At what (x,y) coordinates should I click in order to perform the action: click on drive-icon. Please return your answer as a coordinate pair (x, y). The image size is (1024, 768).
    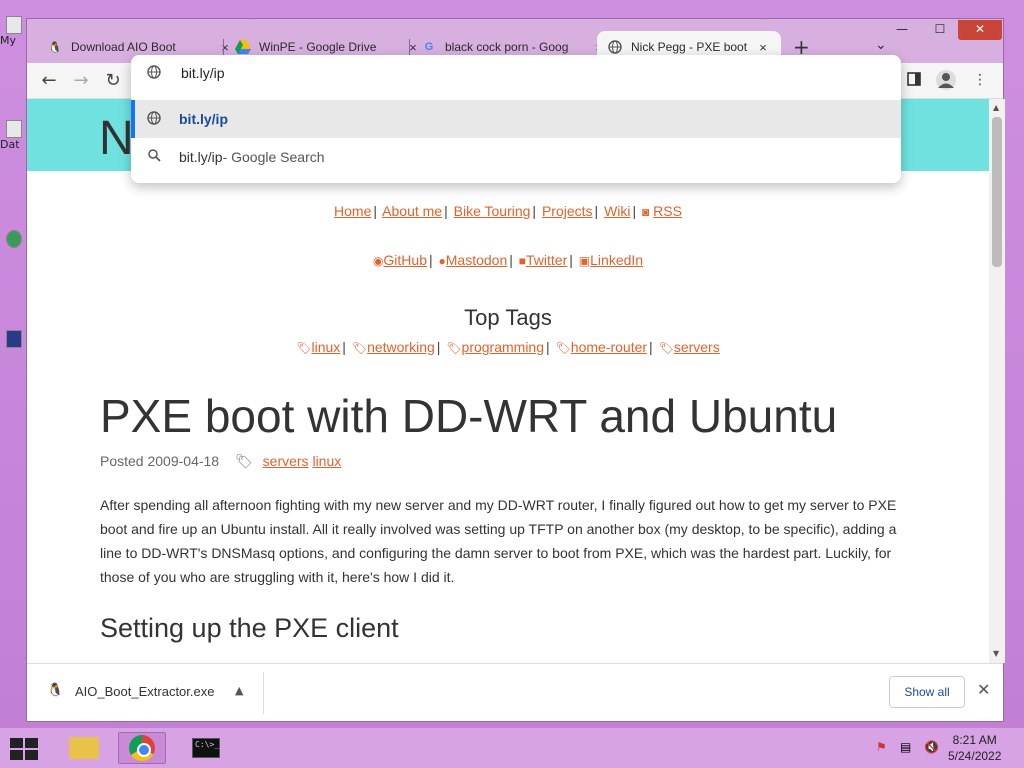
    Looking at the image, I should click on (14, 129).